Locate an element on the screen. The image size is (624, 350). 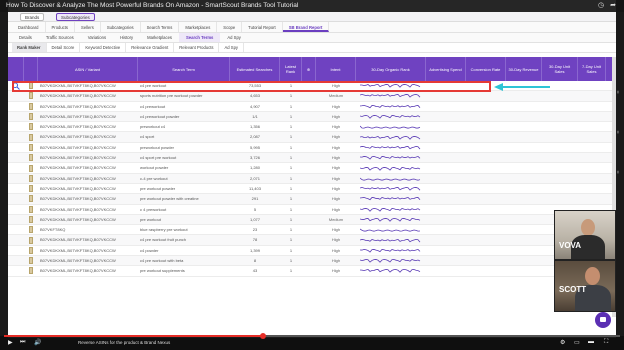
tool-tab-relevance-gradient: Relevance Gradient is located at coordinates (150, 47).